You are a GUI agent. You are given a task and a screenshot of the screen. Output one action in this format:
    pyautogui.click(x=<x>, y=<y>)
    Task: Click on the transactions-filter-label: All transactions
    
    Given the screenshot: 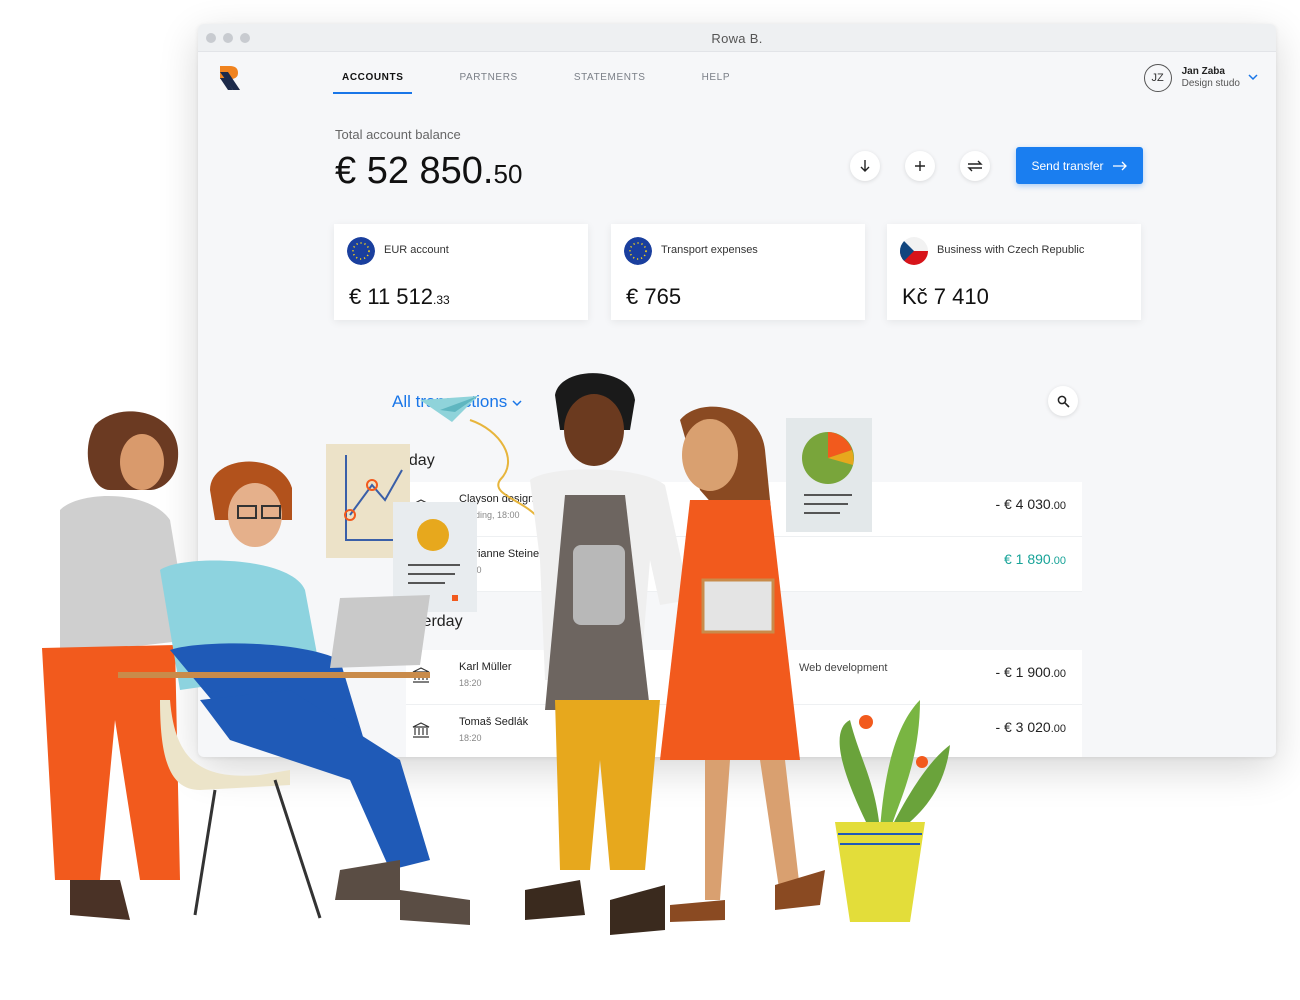 What is the action you would take?
    pyautogui.click(x=450, y=401)
    